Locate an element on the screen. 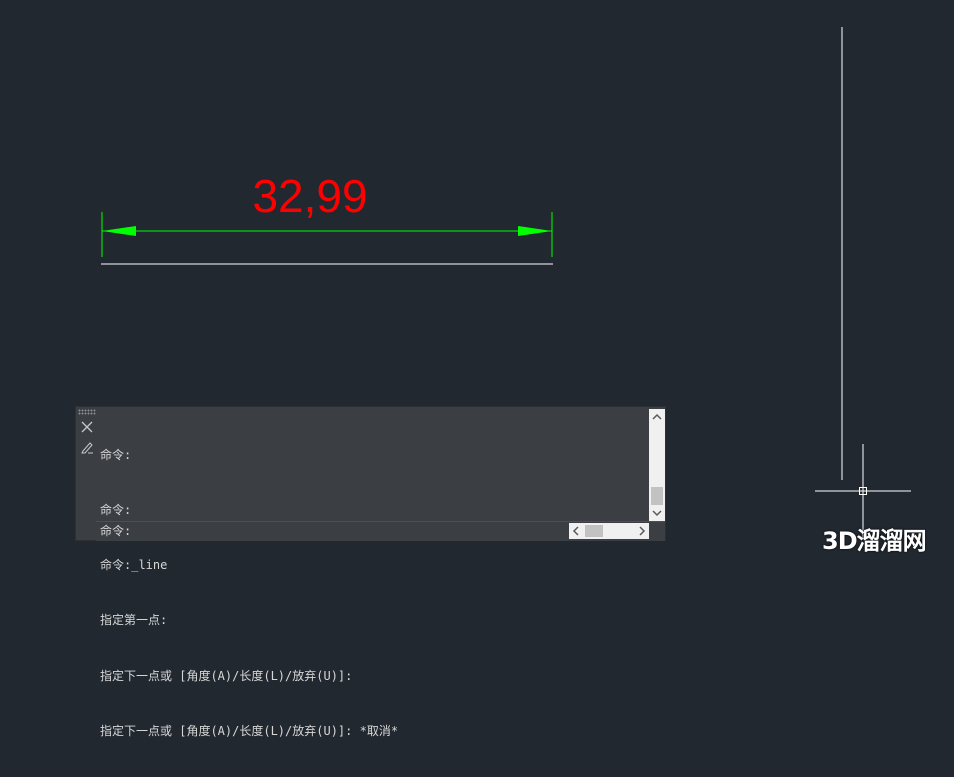  scroll-right-icon is located at coordinates (642, 531).